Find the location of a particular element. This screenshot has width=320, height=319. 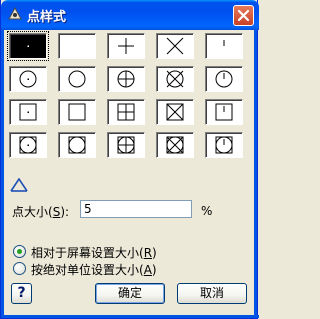

point-style-square-tick-icon is located at coordinates (224, 112).